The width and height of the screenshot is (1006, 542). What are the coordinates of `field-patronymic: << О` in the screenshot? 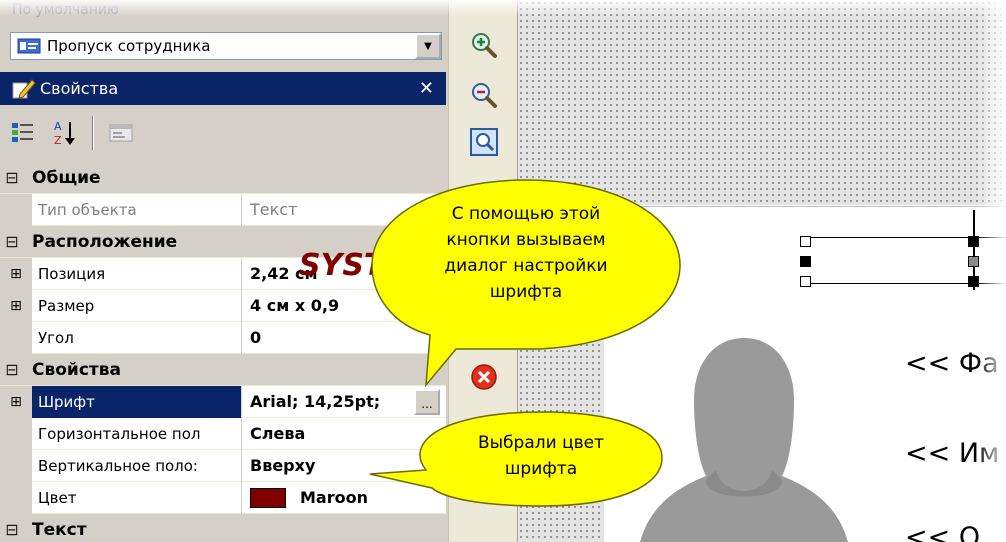 It's located at (942, 532).